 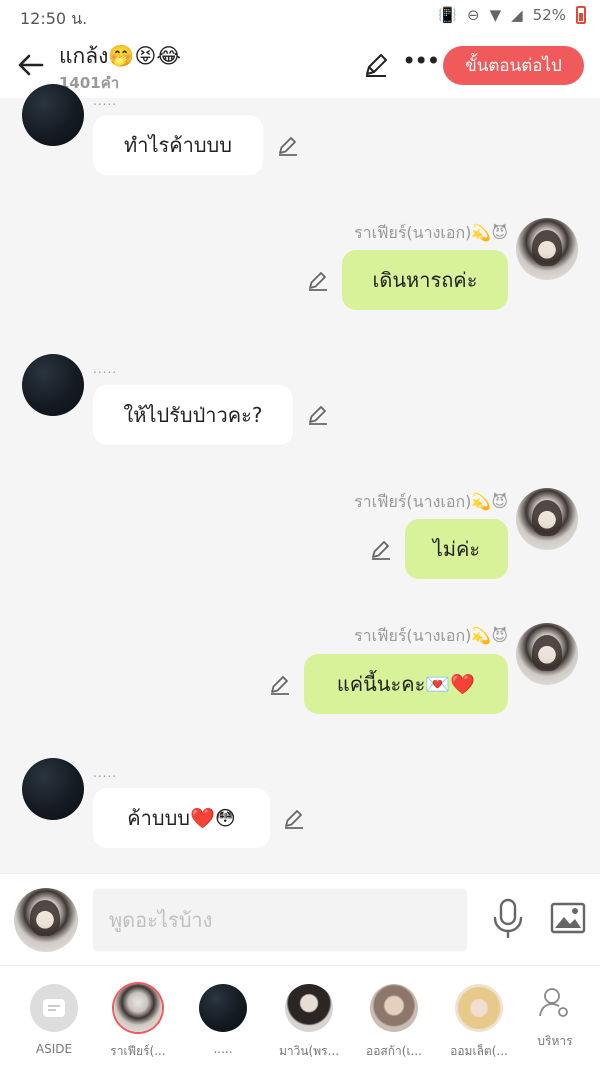 What do you see at coordinates (280, 920) in the screenshot?
I see `message-input` at bounding box center [280, 920].